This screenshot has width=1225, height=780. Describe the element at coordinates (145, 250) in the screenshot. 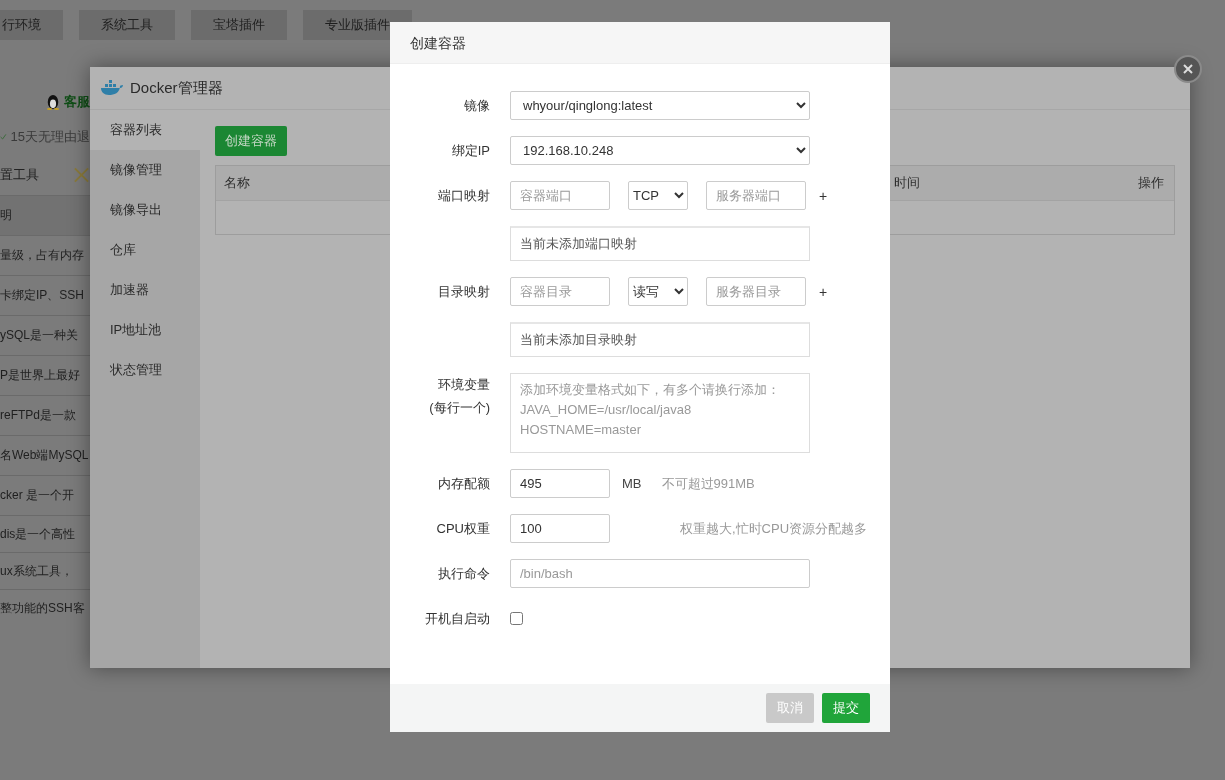

I see `sidebar-item: 仓库` at that location.